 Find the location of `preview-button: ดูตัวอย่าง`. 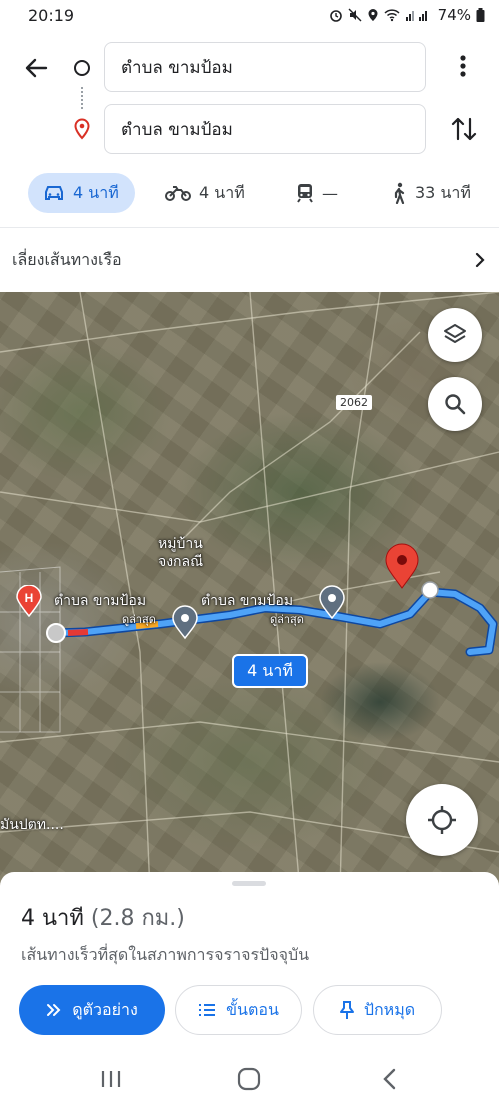

preview-button: ดูตัวอย่าง is located at coordinates (92, 1010).